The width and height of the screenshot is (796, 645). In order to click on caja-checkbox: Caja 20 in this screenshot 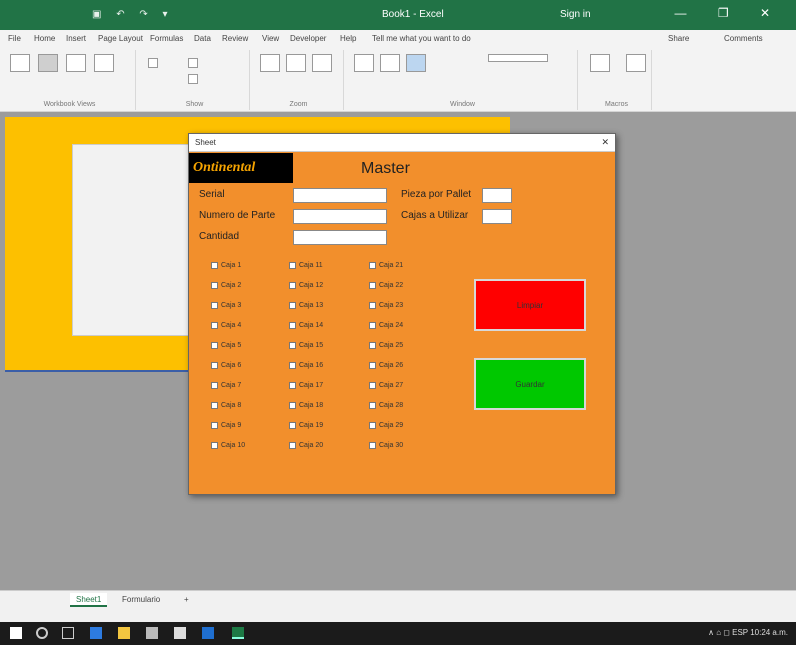, I will do `click(306, 445)`.